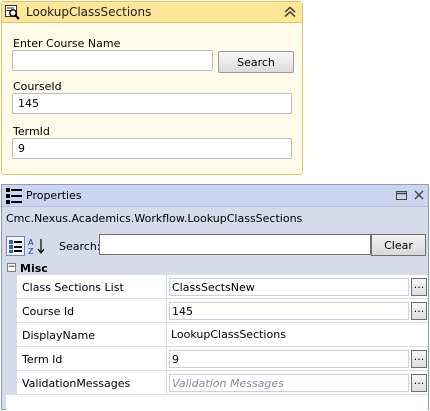  What do you see at coordinates (289, 287) in the screenshot?
I see `property-value: ClassSectsNew` at bounding box center [289, 287].